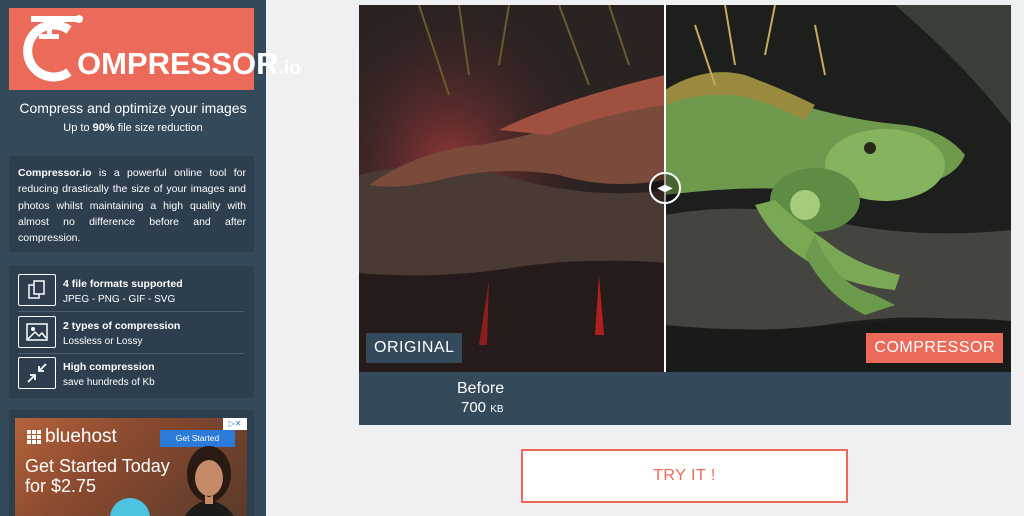 Image resolution: width=1024 pixels, height=516 pixels. What do you see at coordinates (684, 476) in the screenshot?
I see `try-it-button: TRY IT !` at bounding box center [684, 476].